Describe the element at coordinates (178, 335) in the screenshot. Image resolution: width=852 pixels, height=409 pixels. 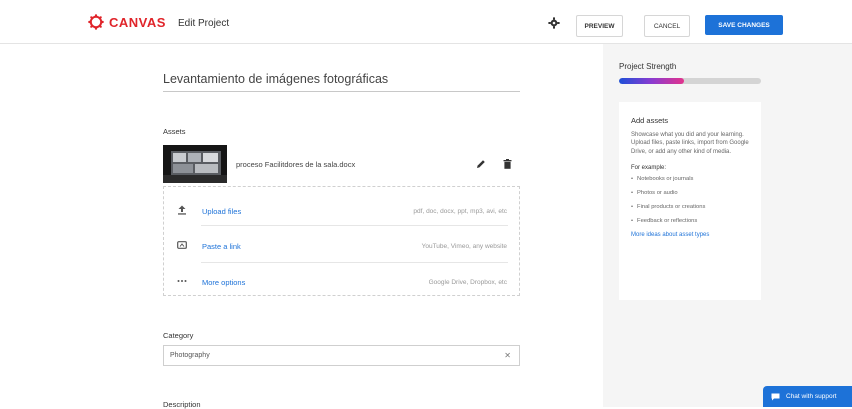
I see `category-label: Category` at that location.